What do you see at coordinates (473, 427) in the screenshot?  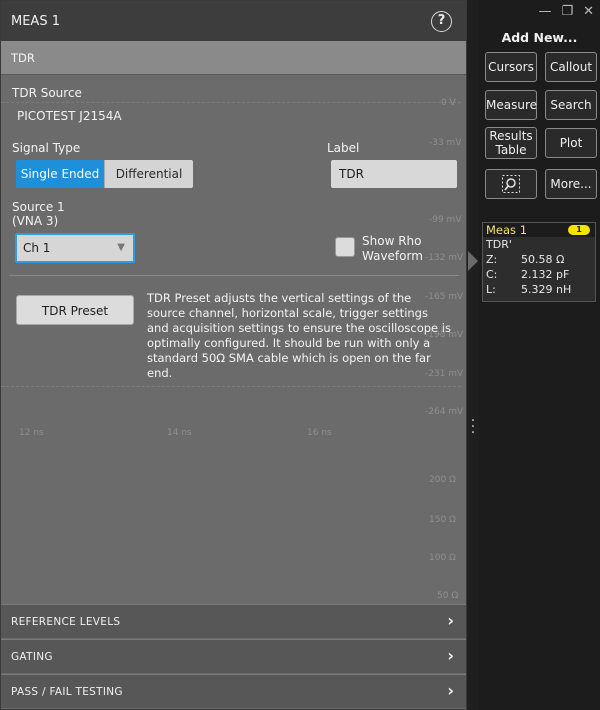 I see `drag-handle-icon: · · ·` at bounding box center [473, 427].